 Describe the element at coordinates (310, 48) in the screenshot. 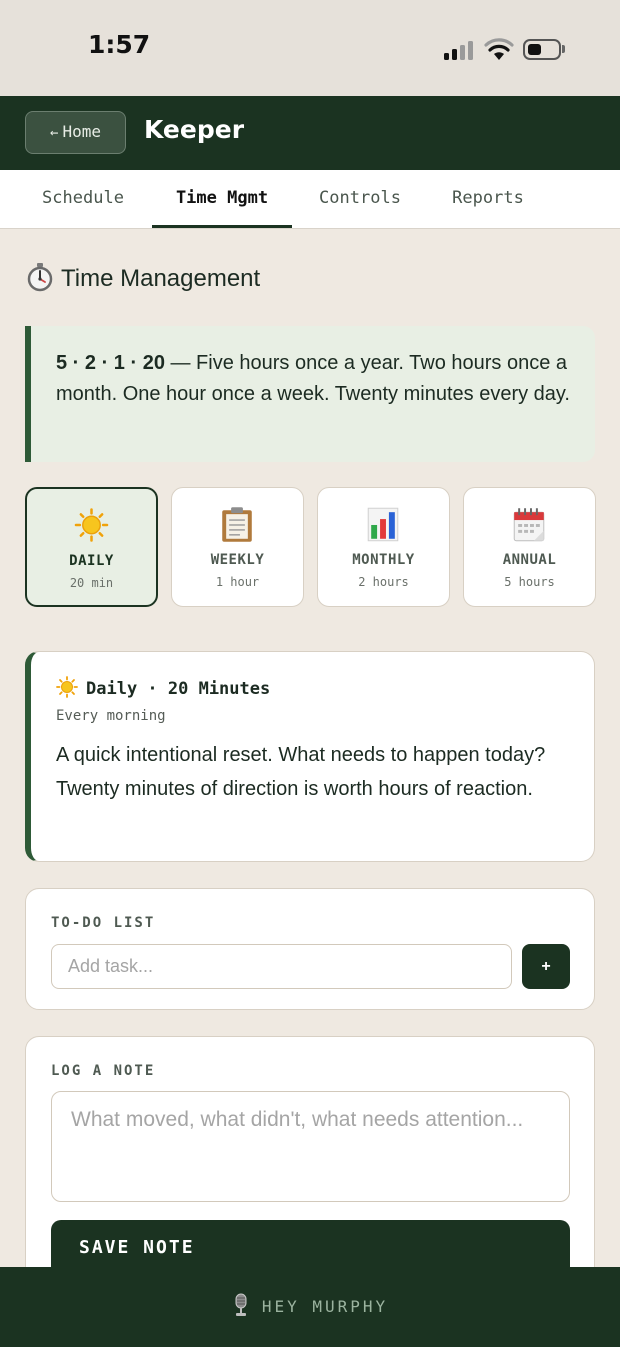

I see `status-bar: 1:57` at that location.